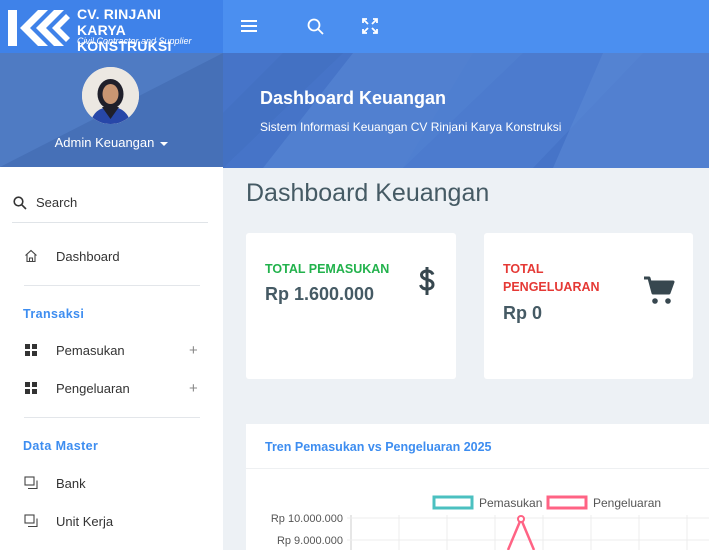  Describe the element at coordinates (88, 256) in the screenshot. I see `sidebar-item-label: Dashboard` at that location.